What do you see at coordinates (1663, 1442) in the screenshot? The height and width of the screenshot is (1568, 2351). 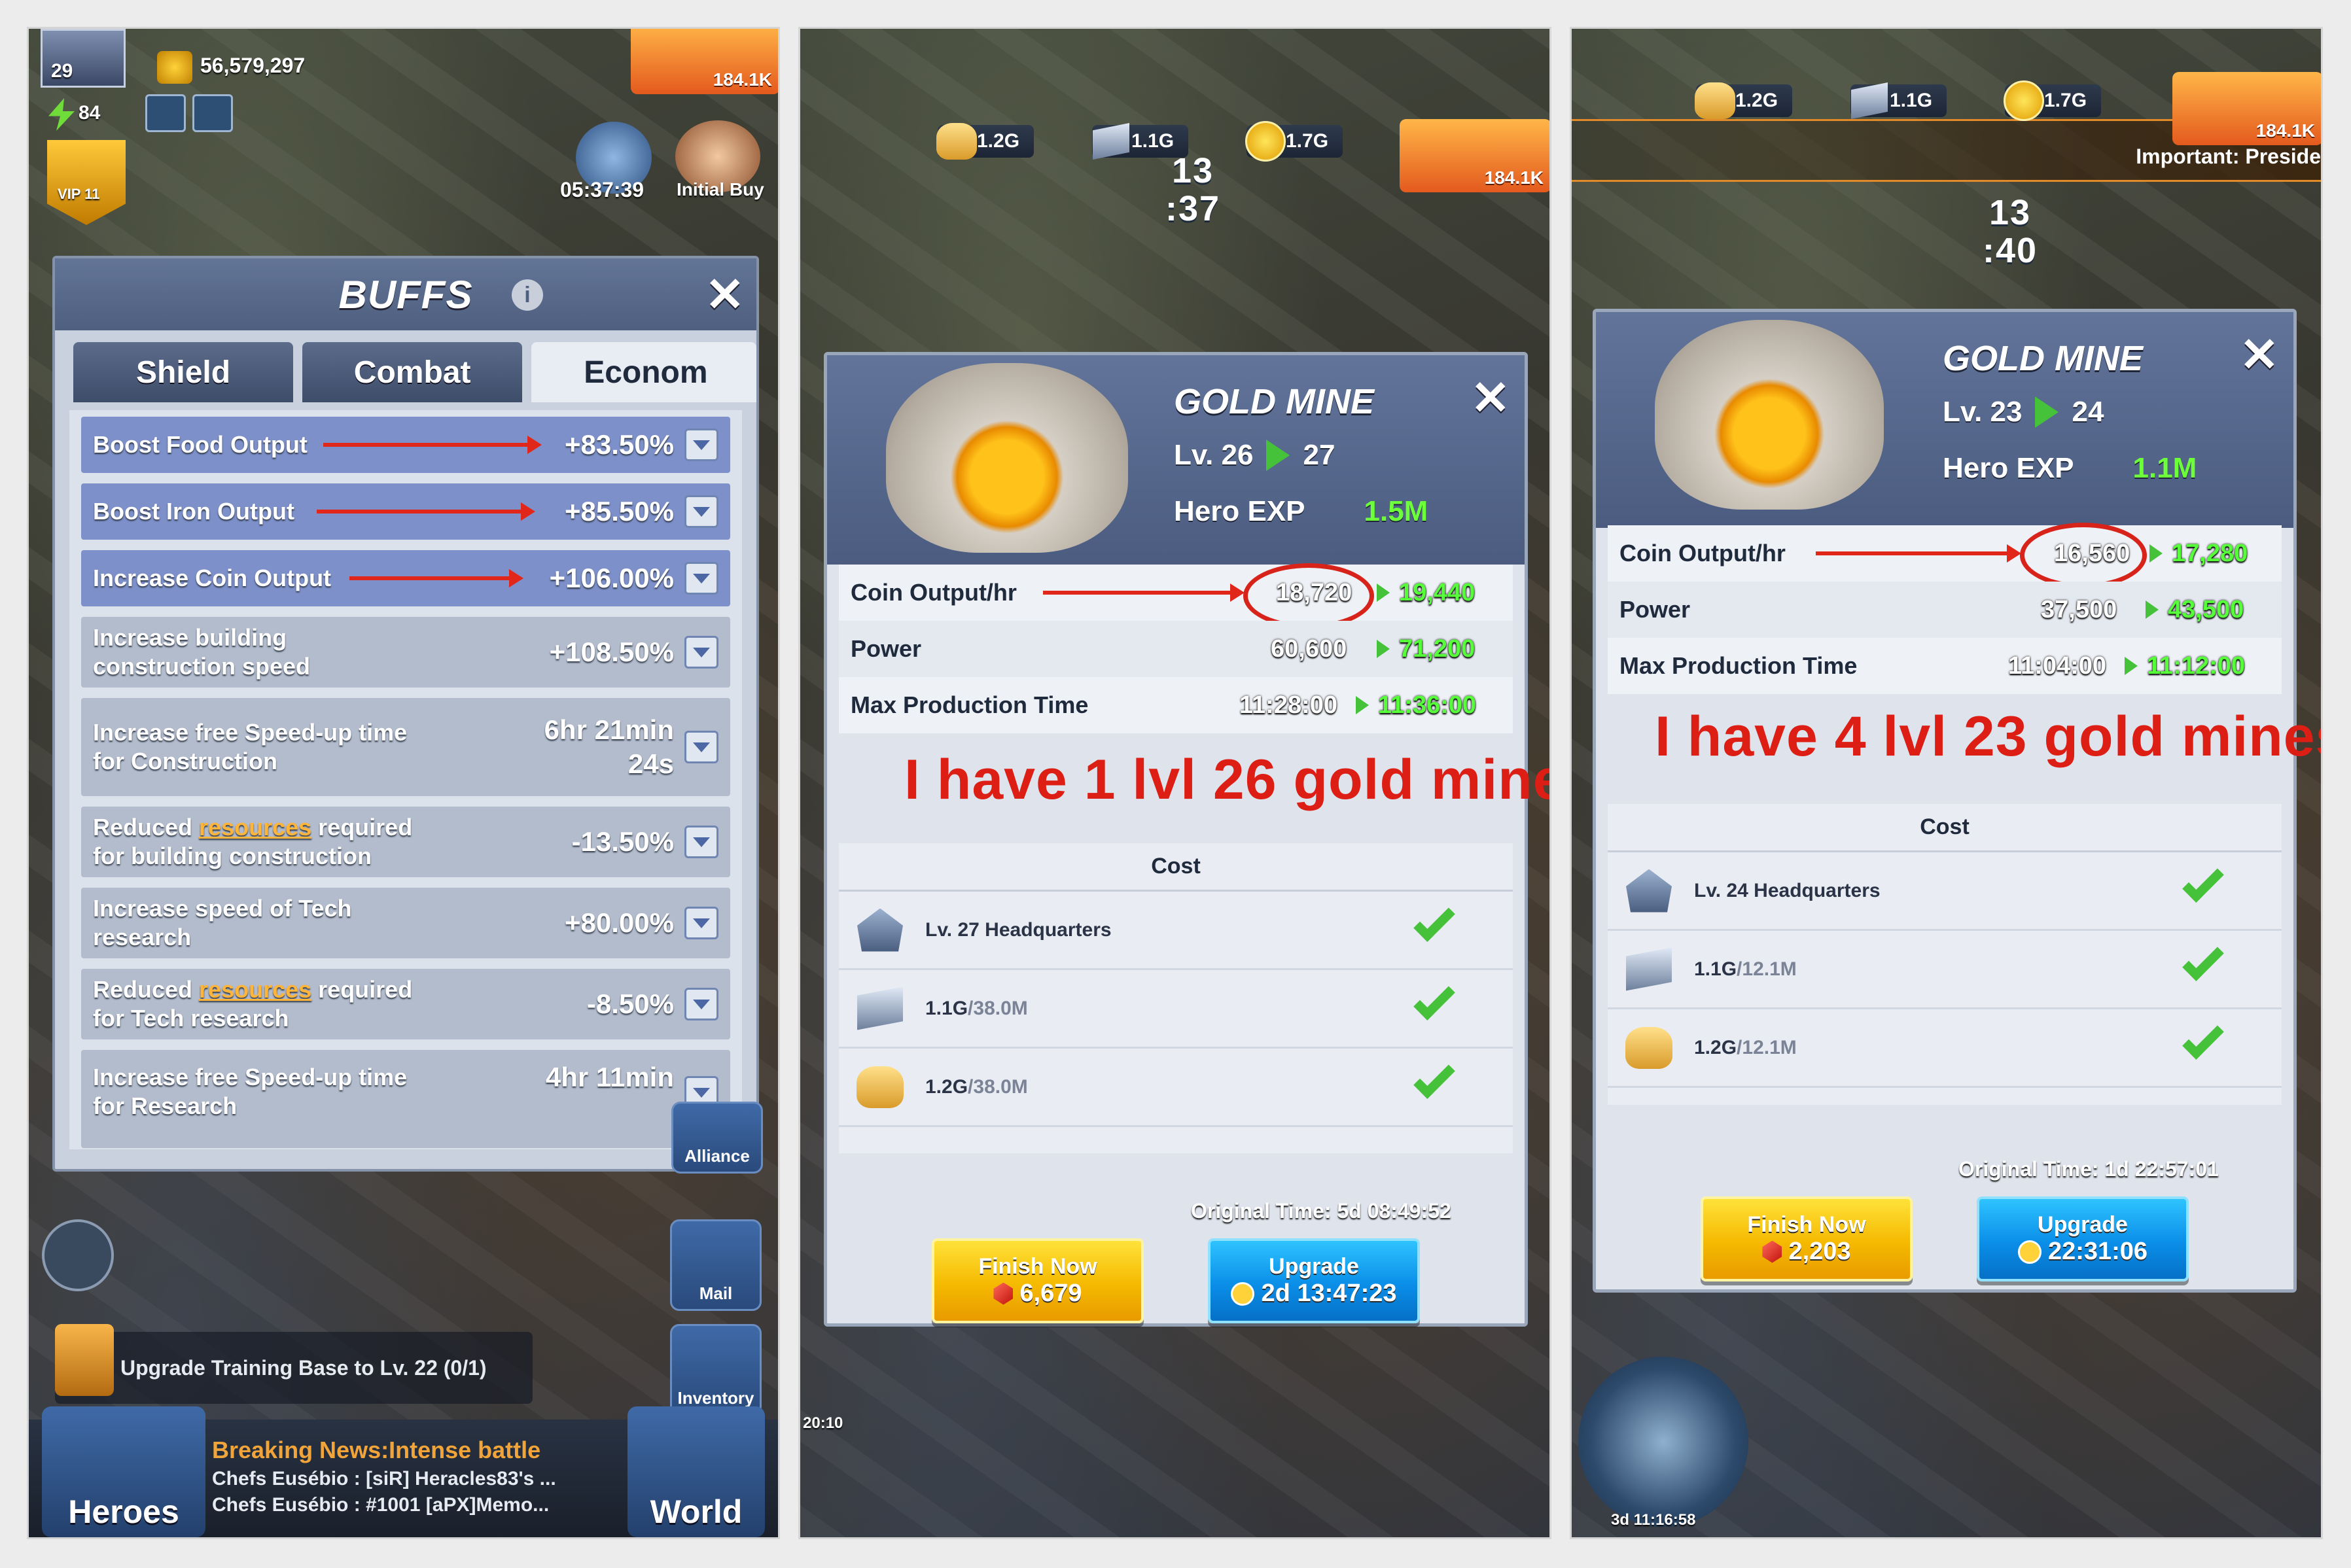 I see `portal-building` at bounding box center [1663, 1442].